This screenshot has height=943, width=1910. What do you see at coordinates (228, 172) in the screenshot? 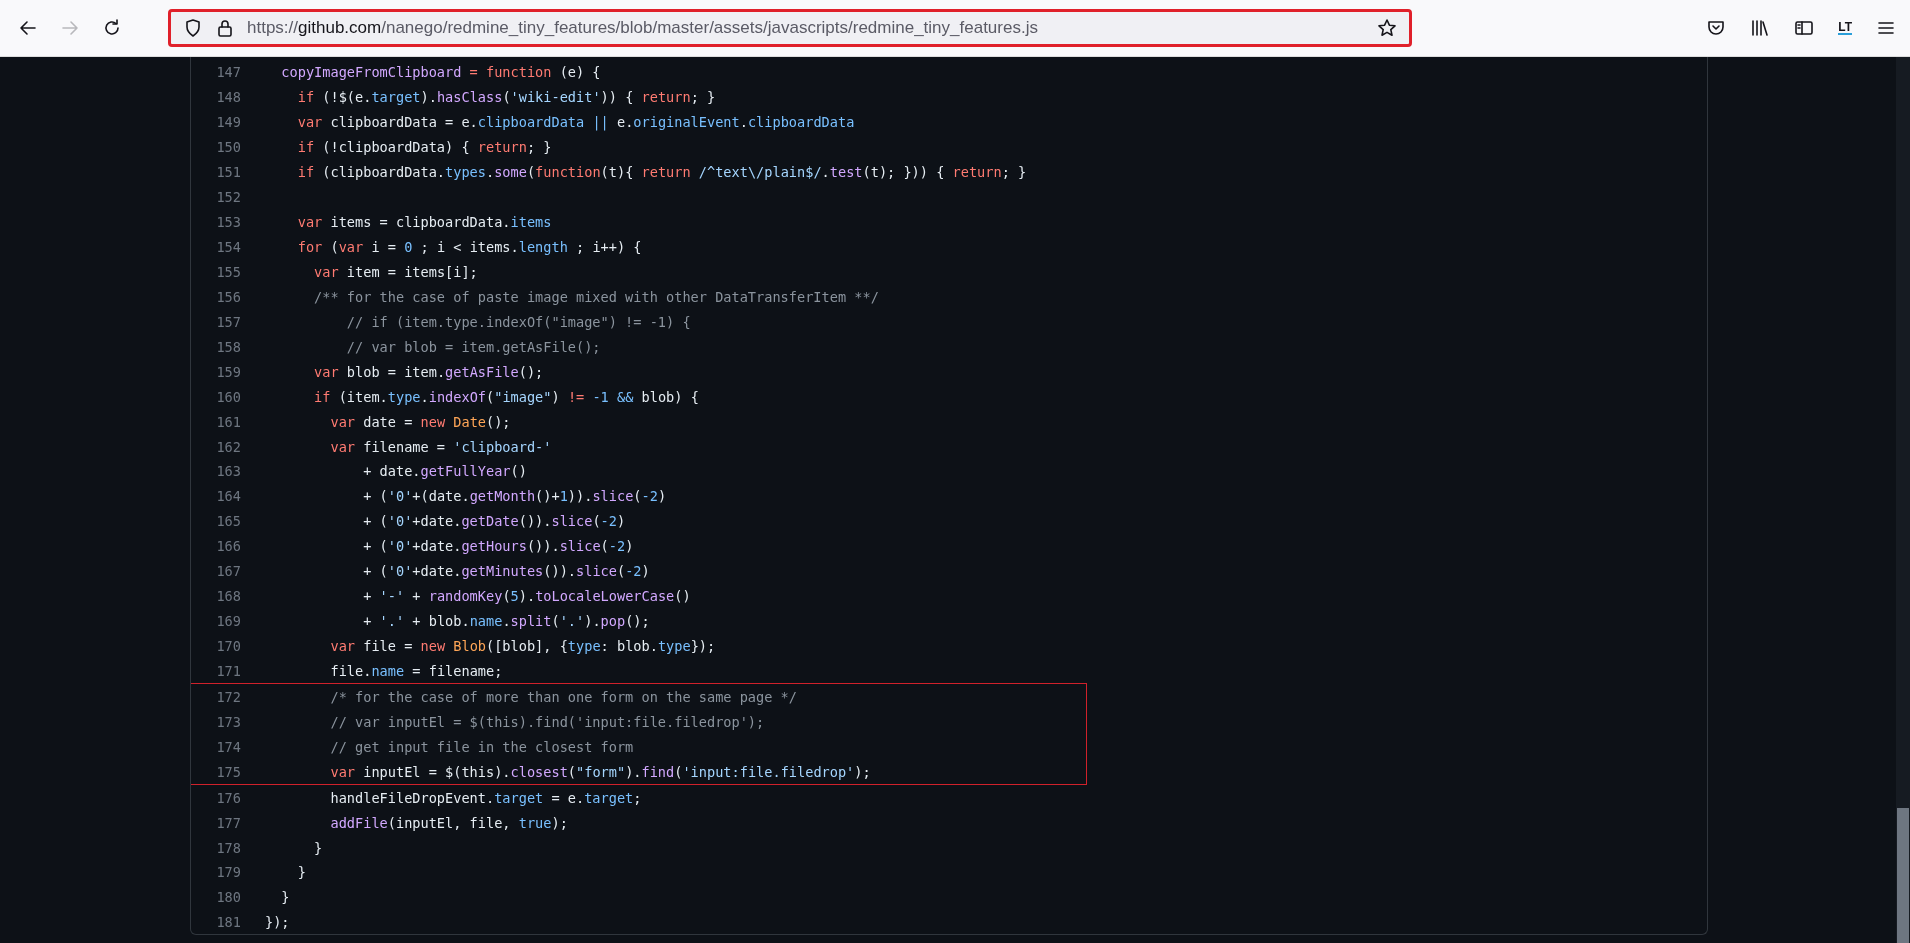
I see `line-number: 151` at bounding box center [228, 172].